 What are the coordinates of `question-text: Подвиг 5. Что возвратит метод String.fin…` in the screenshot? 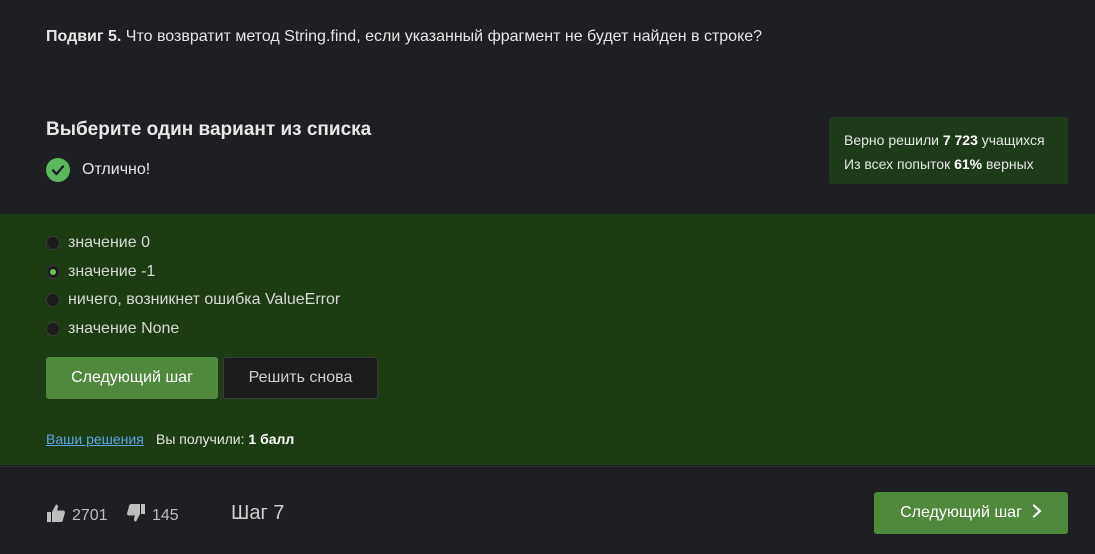 It's located at (404, 37).